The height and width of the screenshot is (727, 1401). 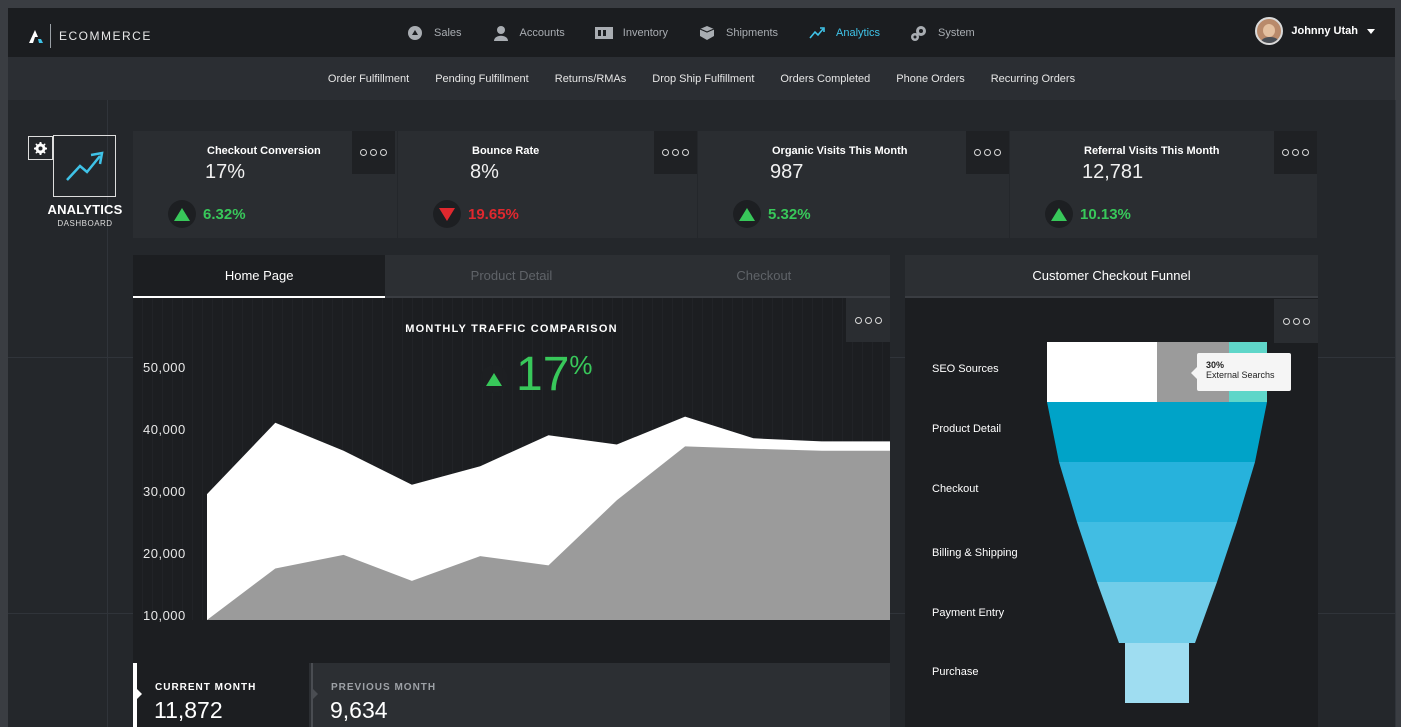 I want to click on nav-item-sales: Sales, so click(x=434, y=33).